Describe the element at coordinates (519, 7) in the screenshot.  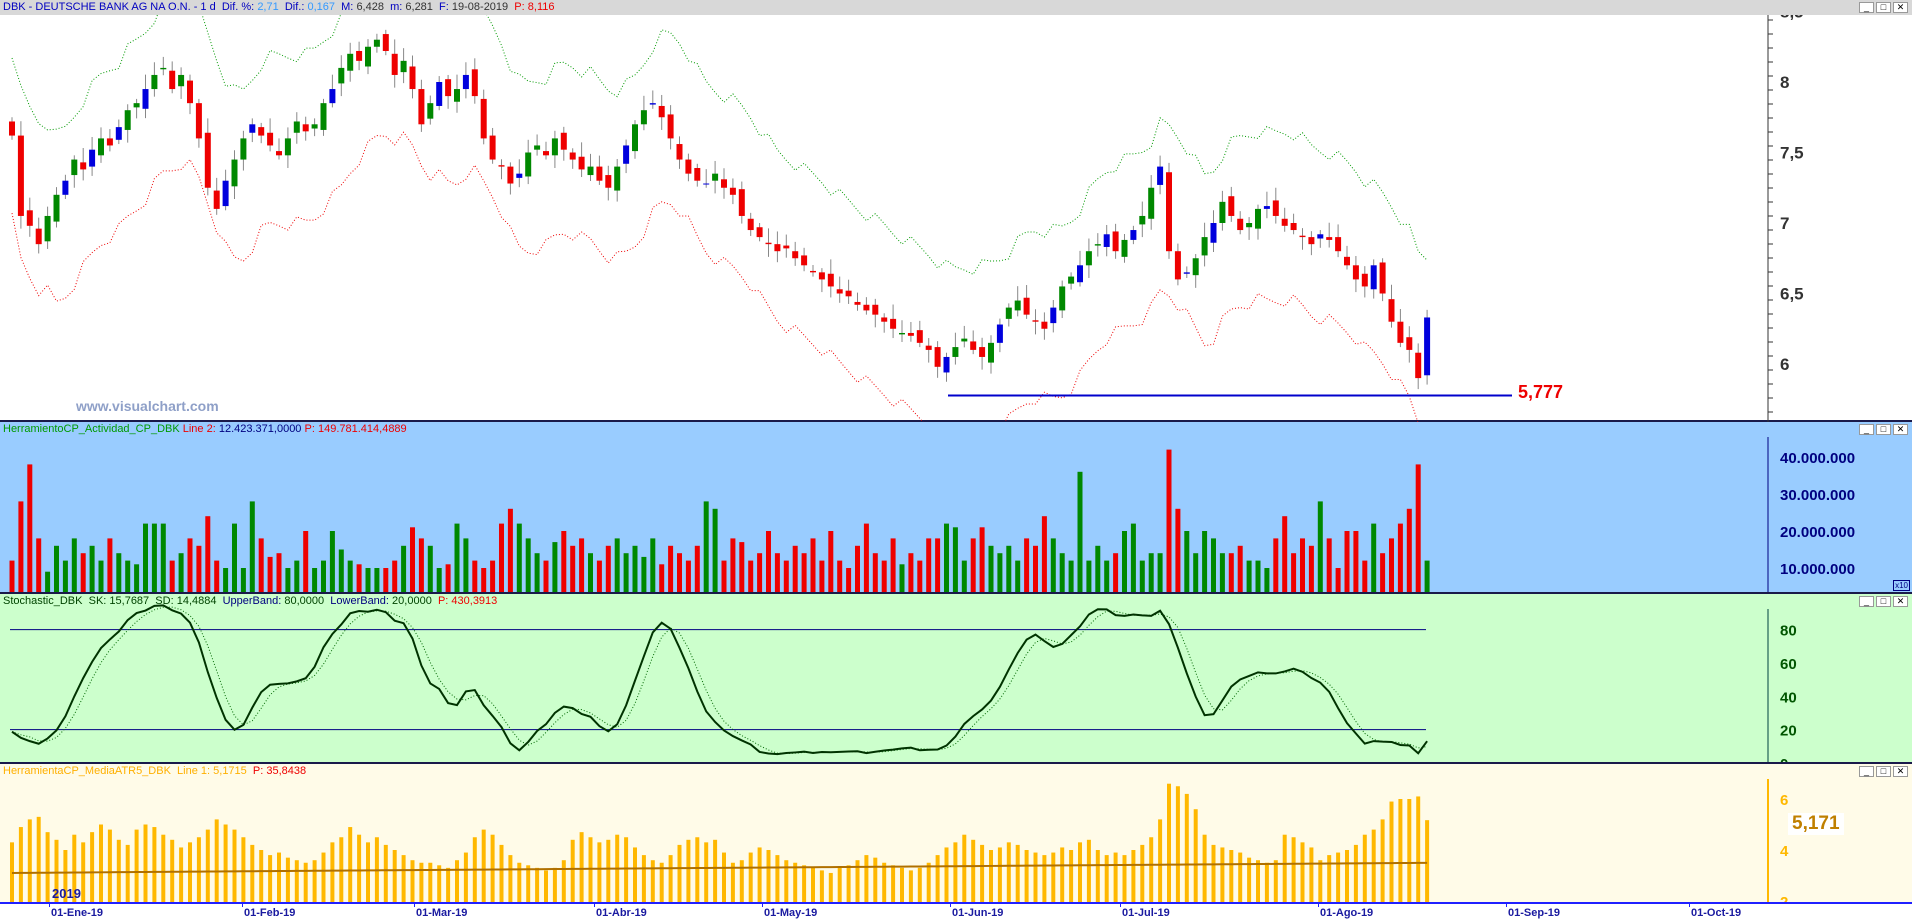
I see `p-label: P:` at that location.